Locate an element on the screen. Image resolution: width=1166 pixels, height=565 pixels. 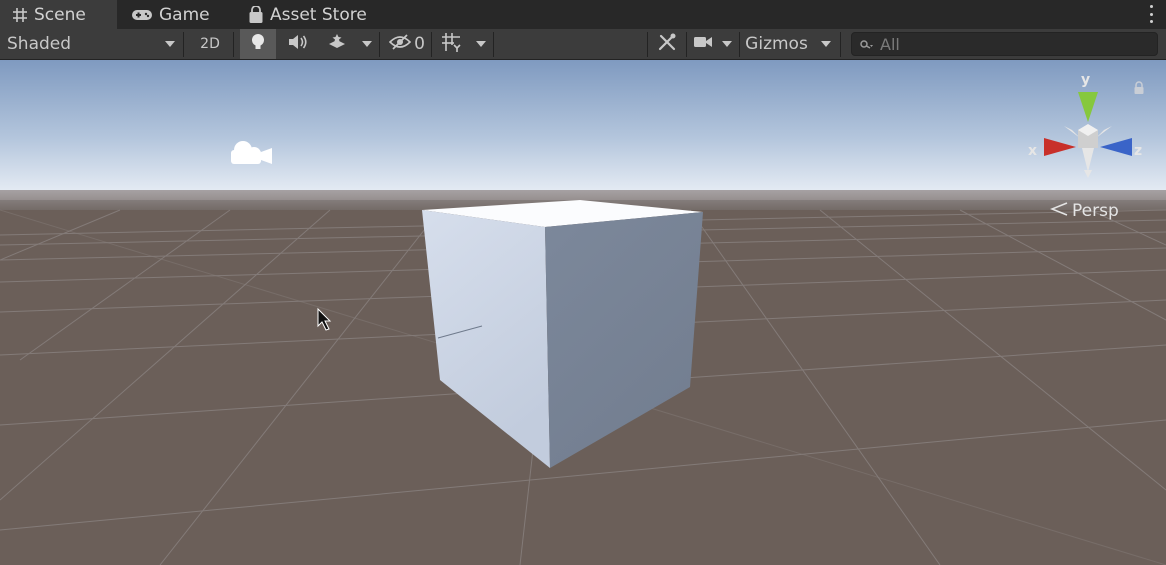
draw-mode-label: Shaded is located at coordinates (39, 44).